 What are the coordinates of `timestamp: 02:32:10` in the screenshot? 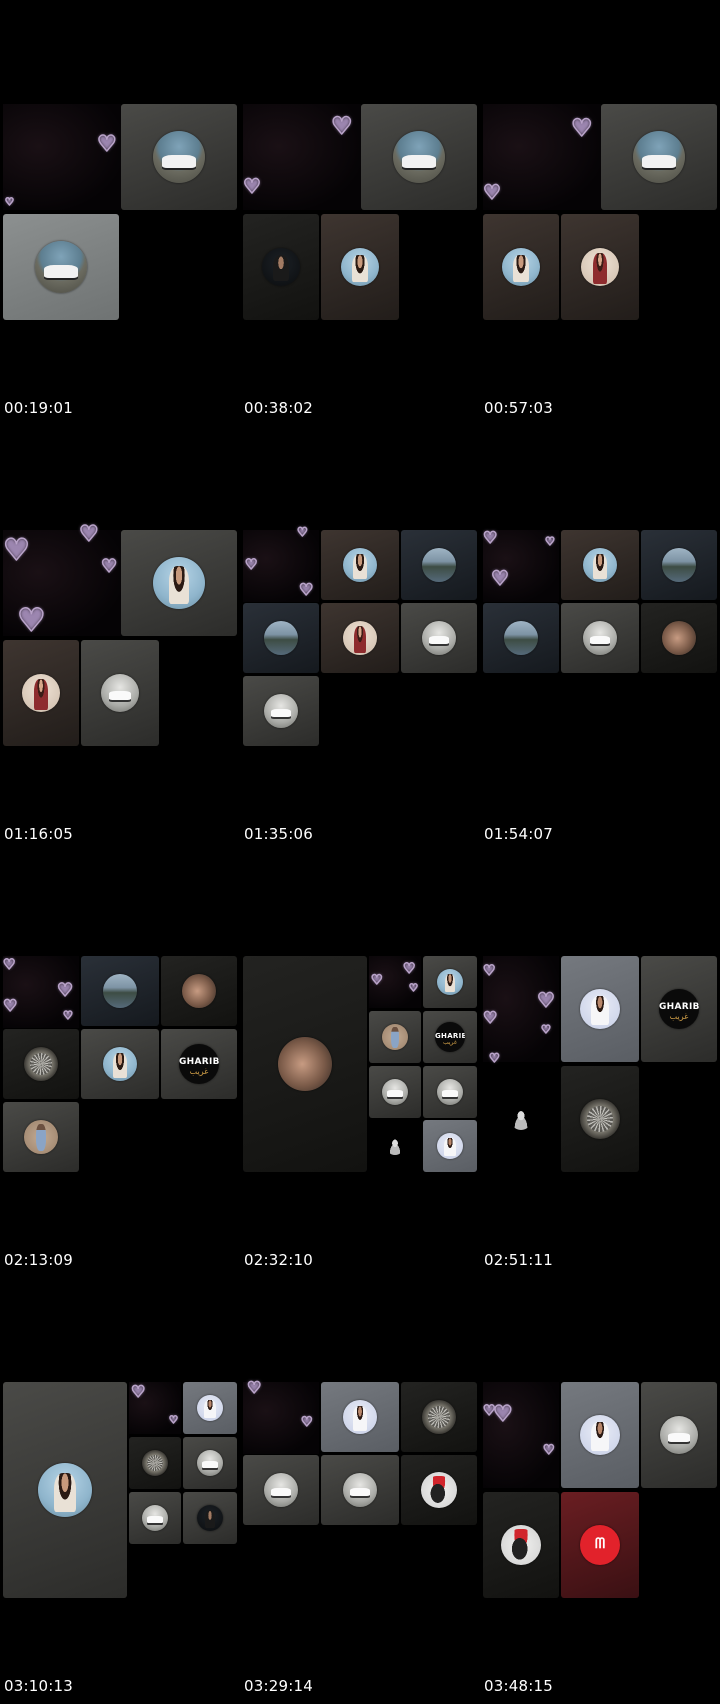 It's located at (278, 1260).